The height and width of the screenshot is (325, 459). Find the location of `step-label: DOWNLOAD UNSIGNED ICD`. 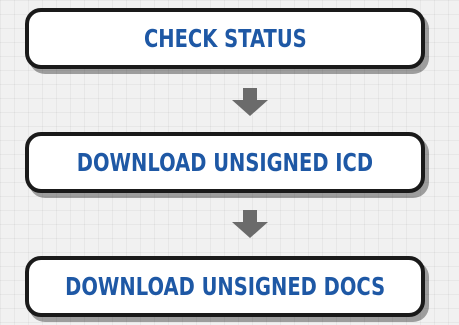

step-label: DOWNLOAD UNSIGNED ICD is located at coordinates (225, 162).